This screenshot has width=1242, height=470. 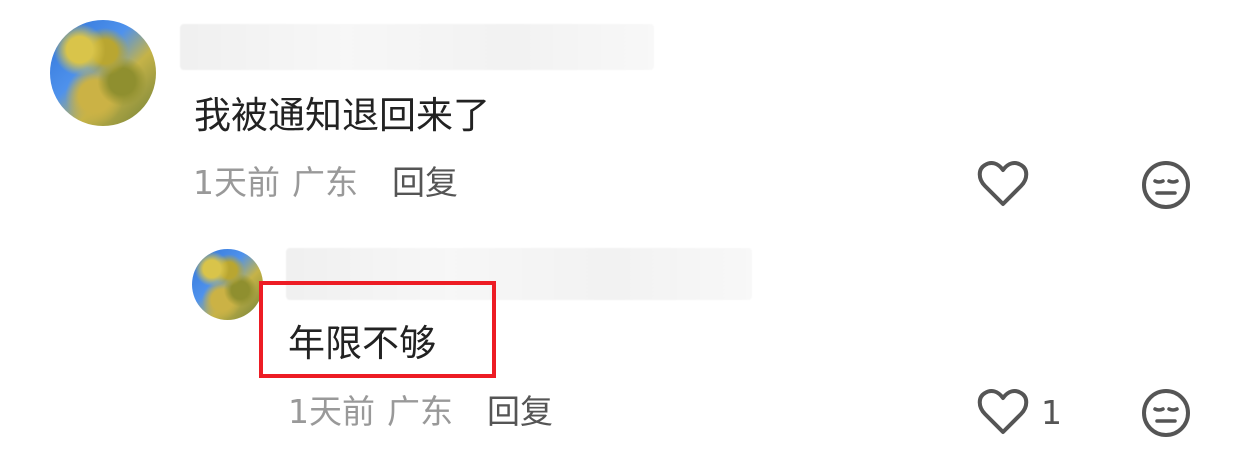 I want to click on commenter-username-blurred, so click(x=417, y=47).